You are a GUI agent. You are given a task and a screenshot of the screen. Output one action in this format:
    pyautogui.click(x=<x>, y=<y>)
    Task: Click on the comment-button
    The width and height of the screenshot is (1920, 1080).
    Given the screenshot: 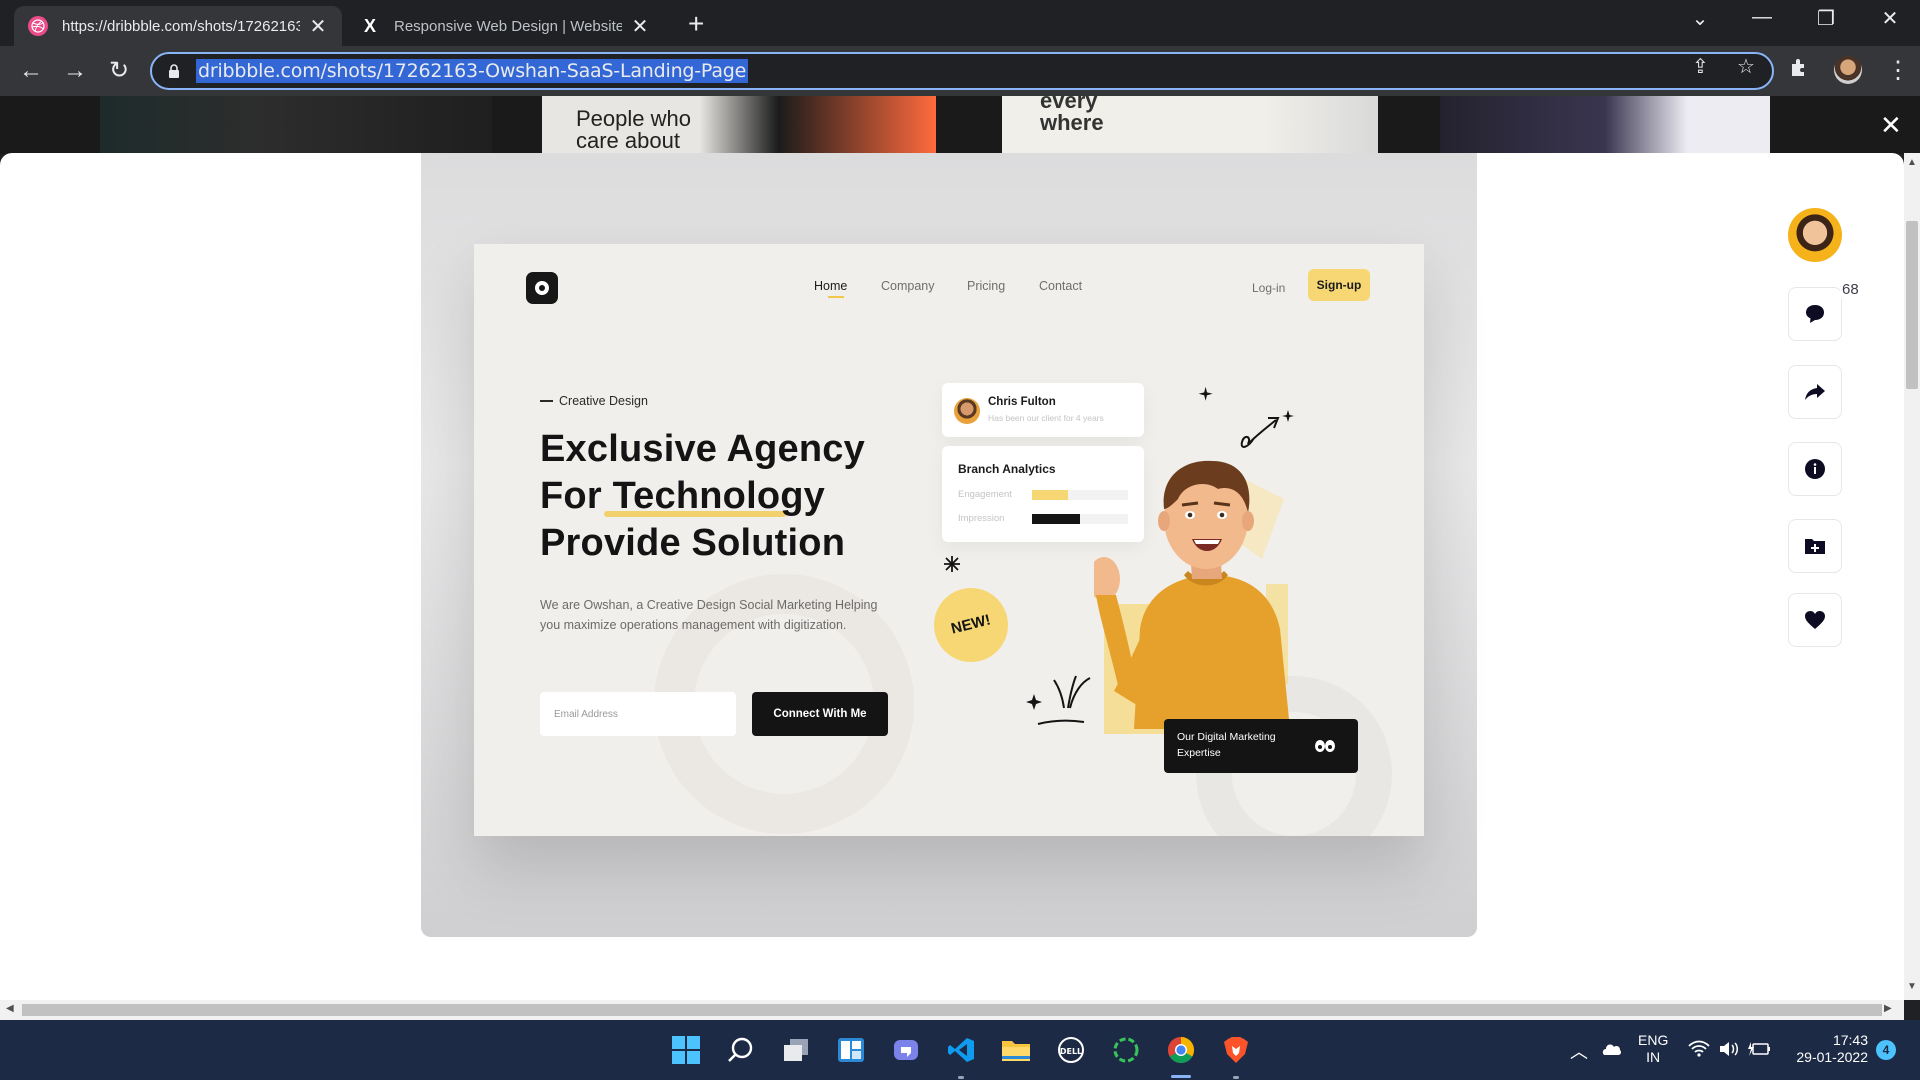 What is the action you would take?
    pyautogui.click(x=1815, y=314)
    